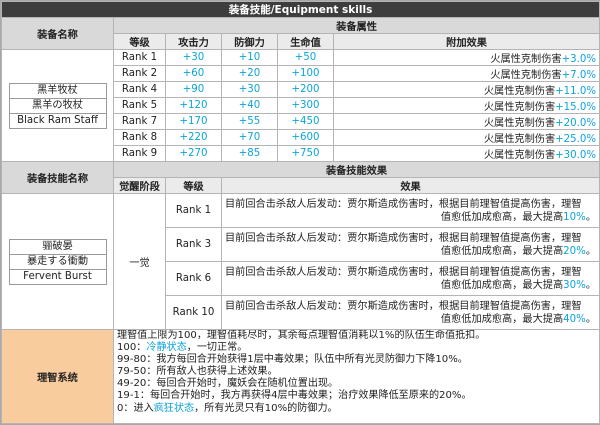 This screenshot has width=600, height=425. What do you see at coordinates (193, 57) in the screenshot?
I see `atk-cell: +30` at bounding box center [193, 57].